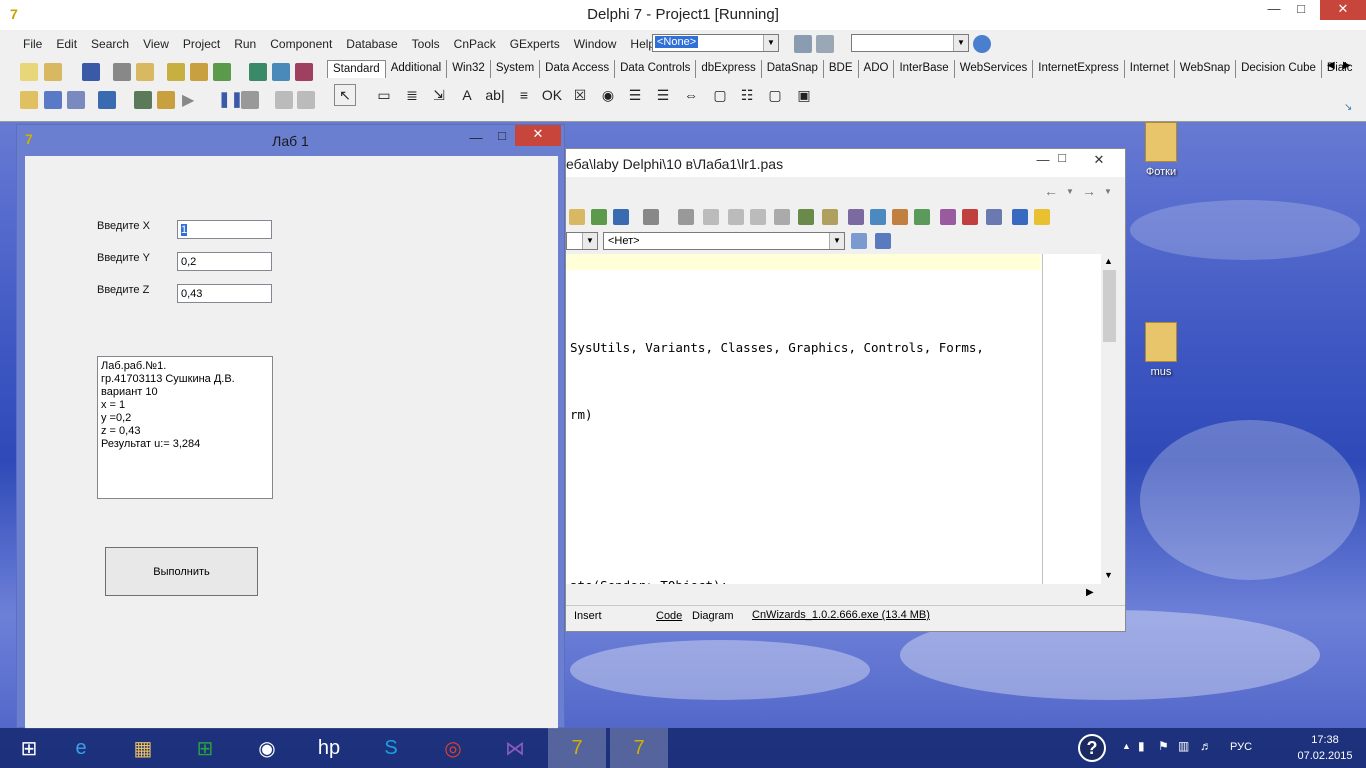 This screenshot has height=768, width=1366. What do you see at coordinates (621, 217) in the screenshot?
I see `build-icon` at bounding box center [621, 217].